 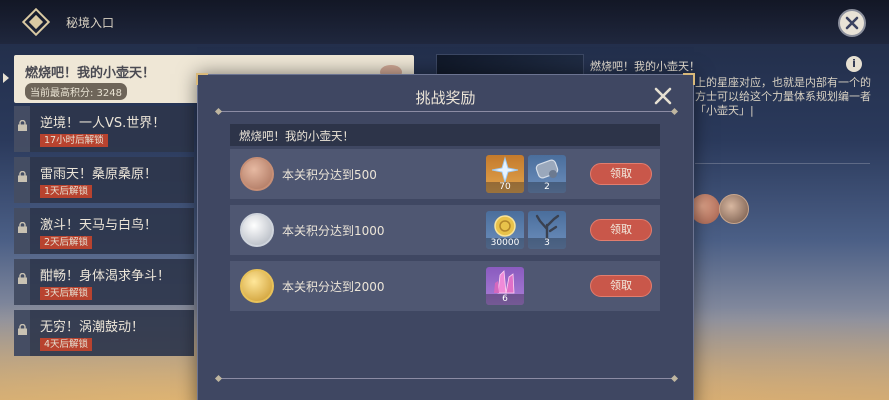 I want to click on close-button, so click(x=852, y=23).